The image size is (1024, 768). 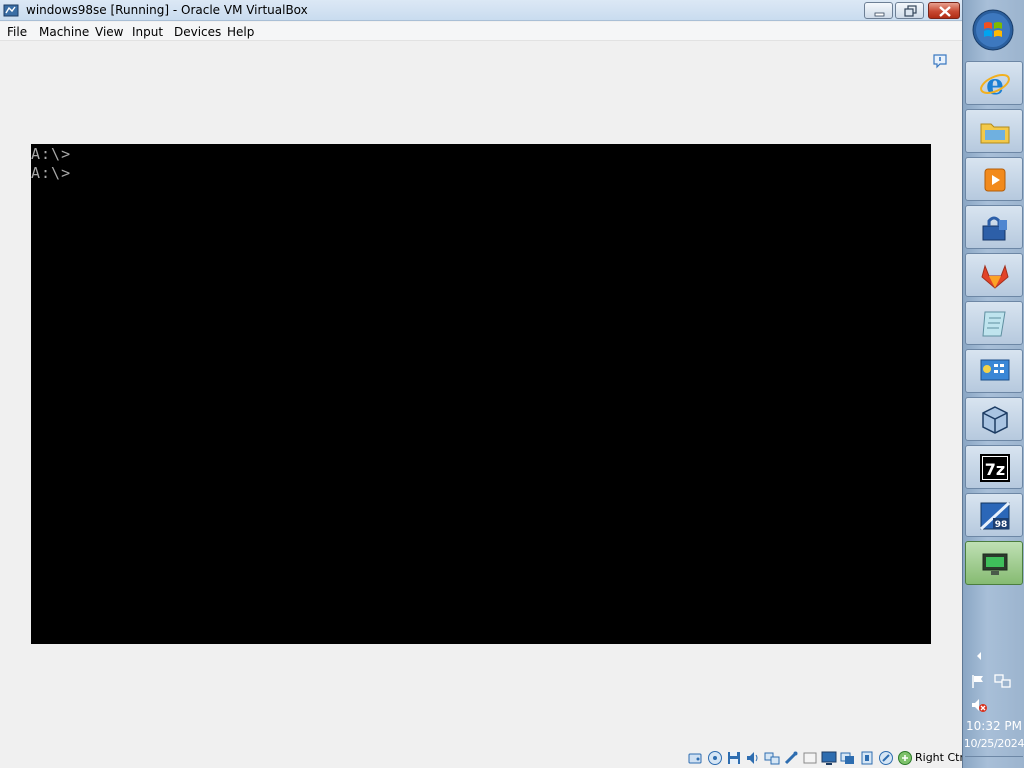 I want to click on minimize-icon, so click(x=879, y=14).